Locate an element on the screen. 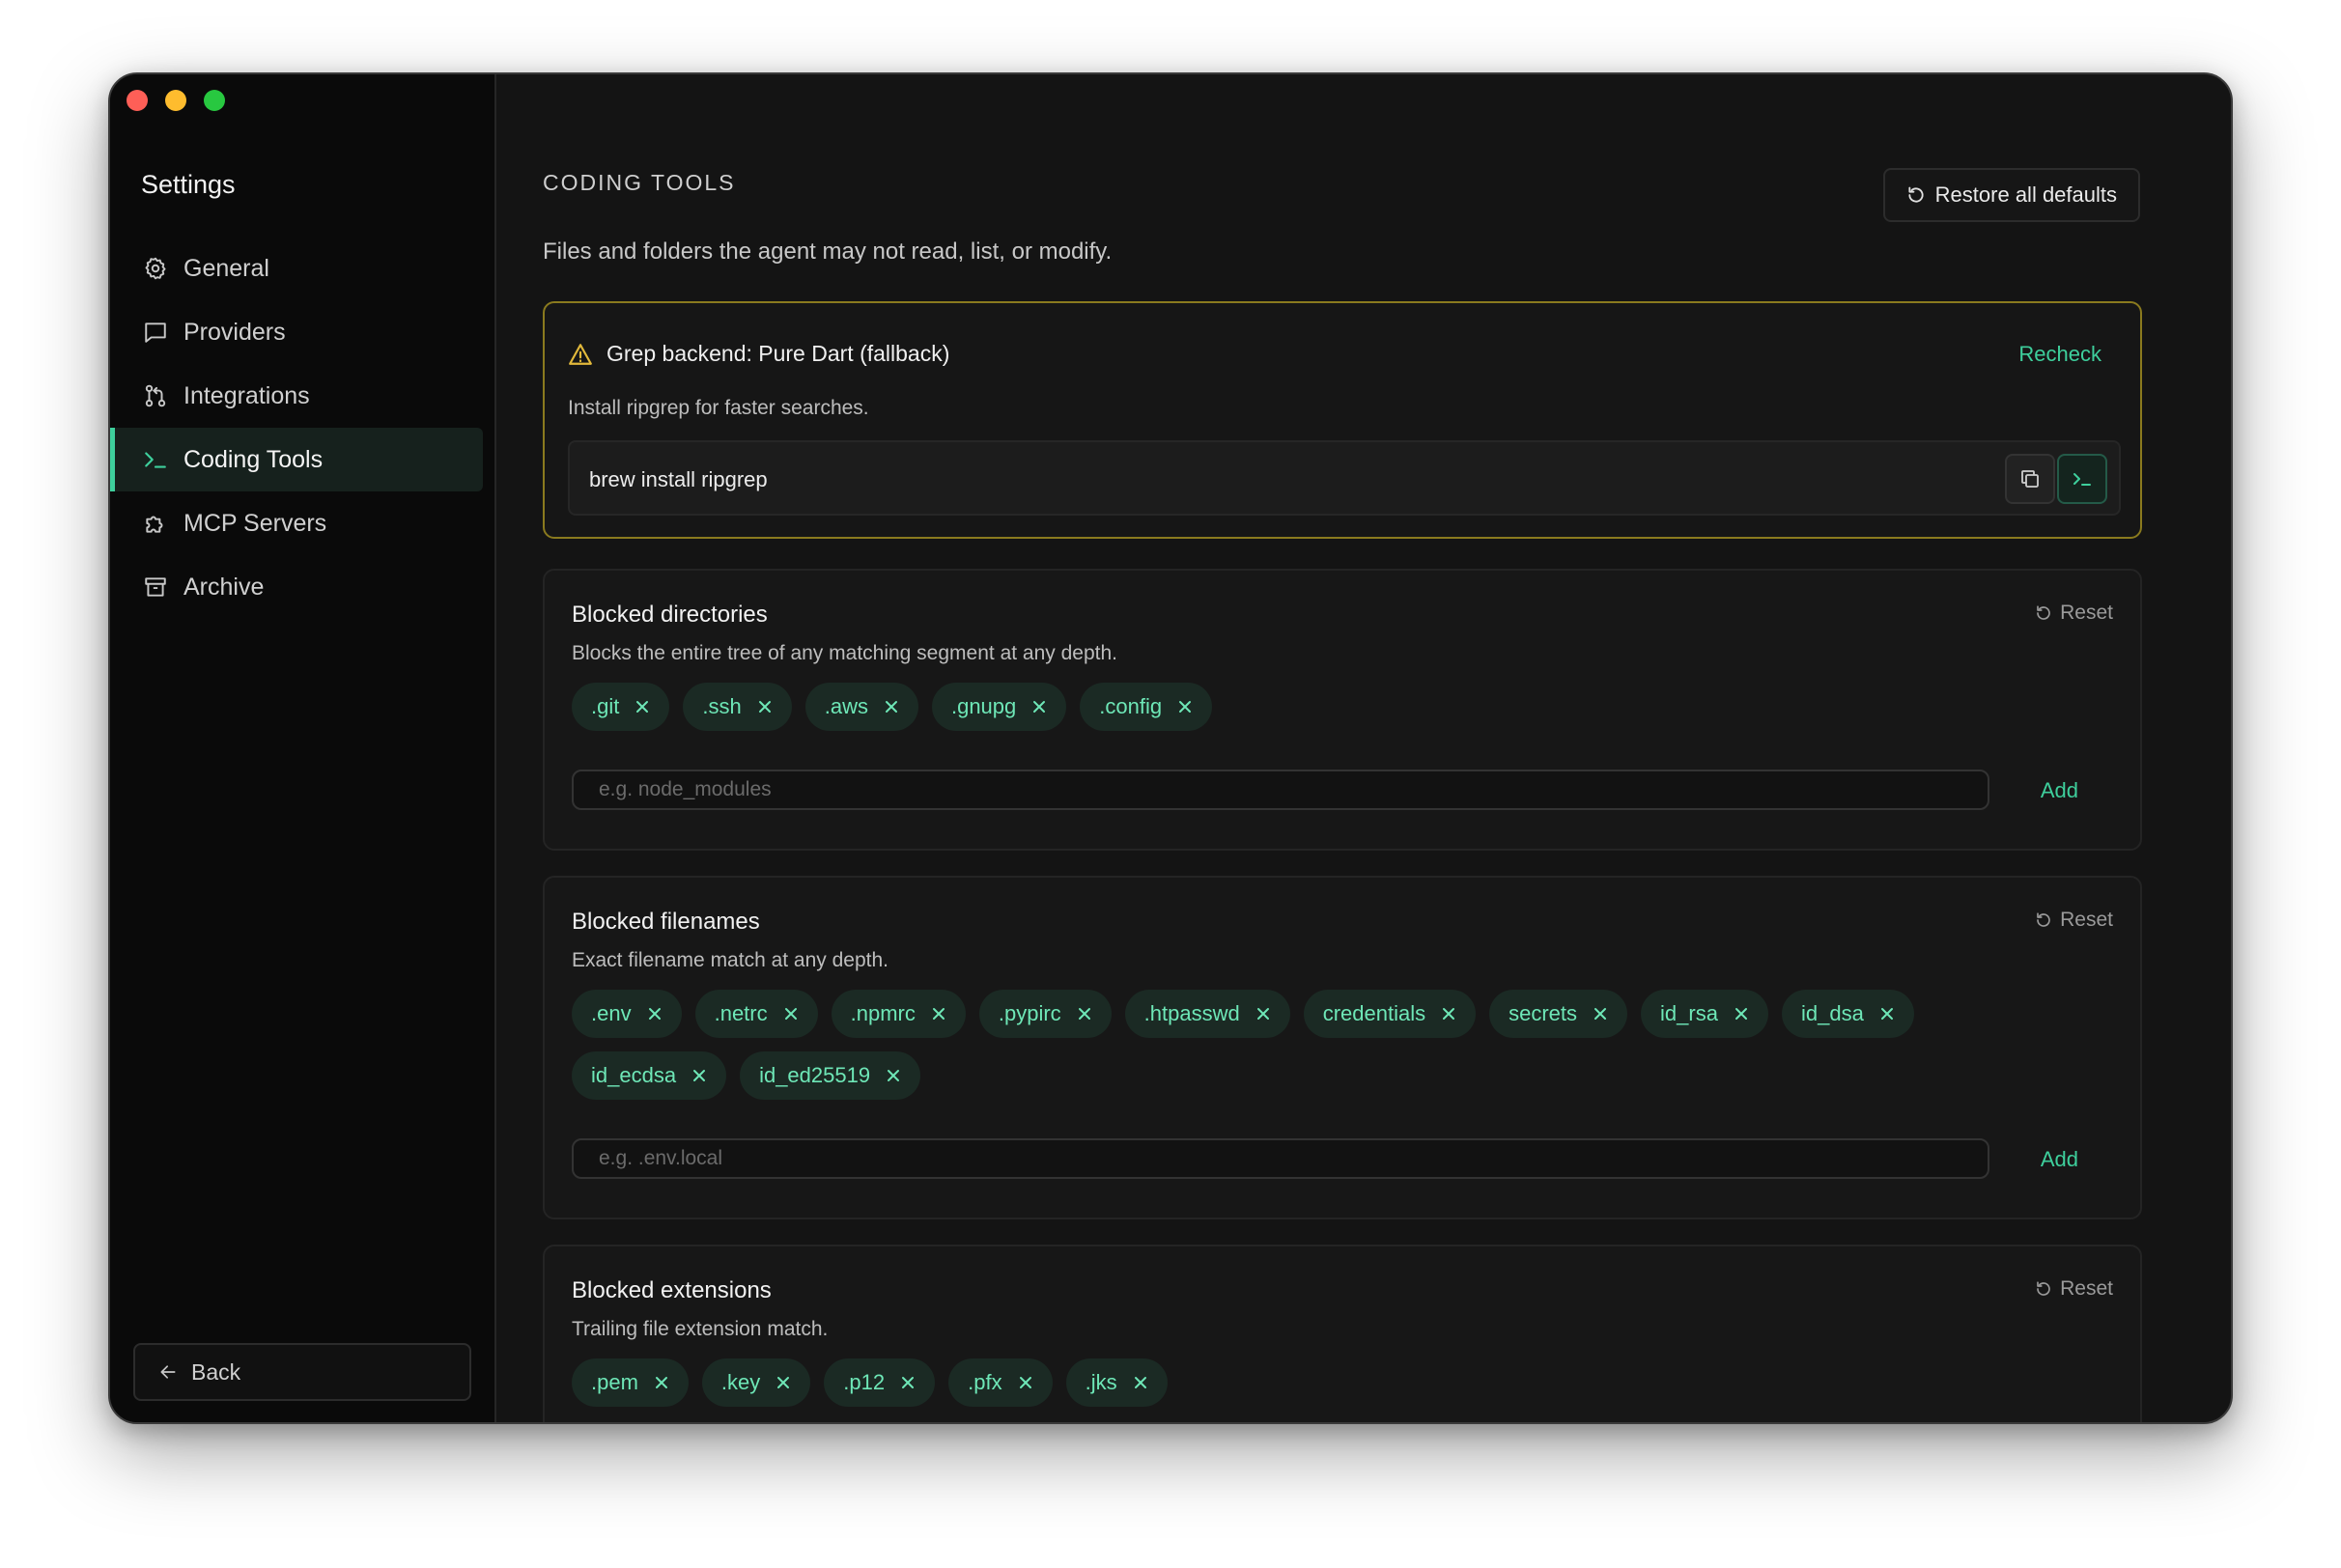  reset-directories-button: Reset is located at coordinates (2074, 614).